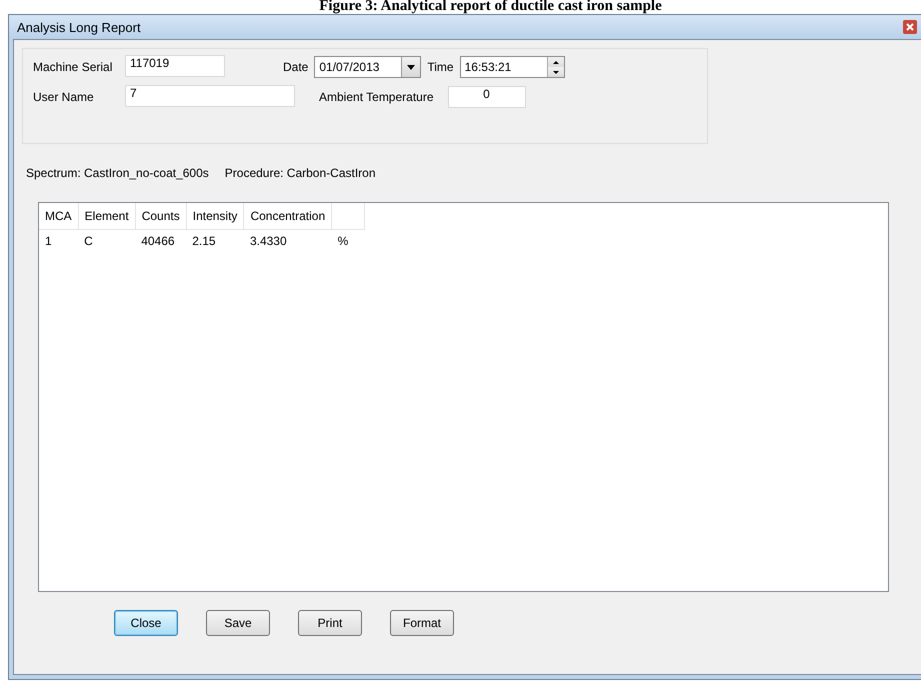 The width and height of the screenshot is (921, 681). Describe the element at coordinates (238, 623) in the screenshot. I see `dialog-button: Save` at that location.